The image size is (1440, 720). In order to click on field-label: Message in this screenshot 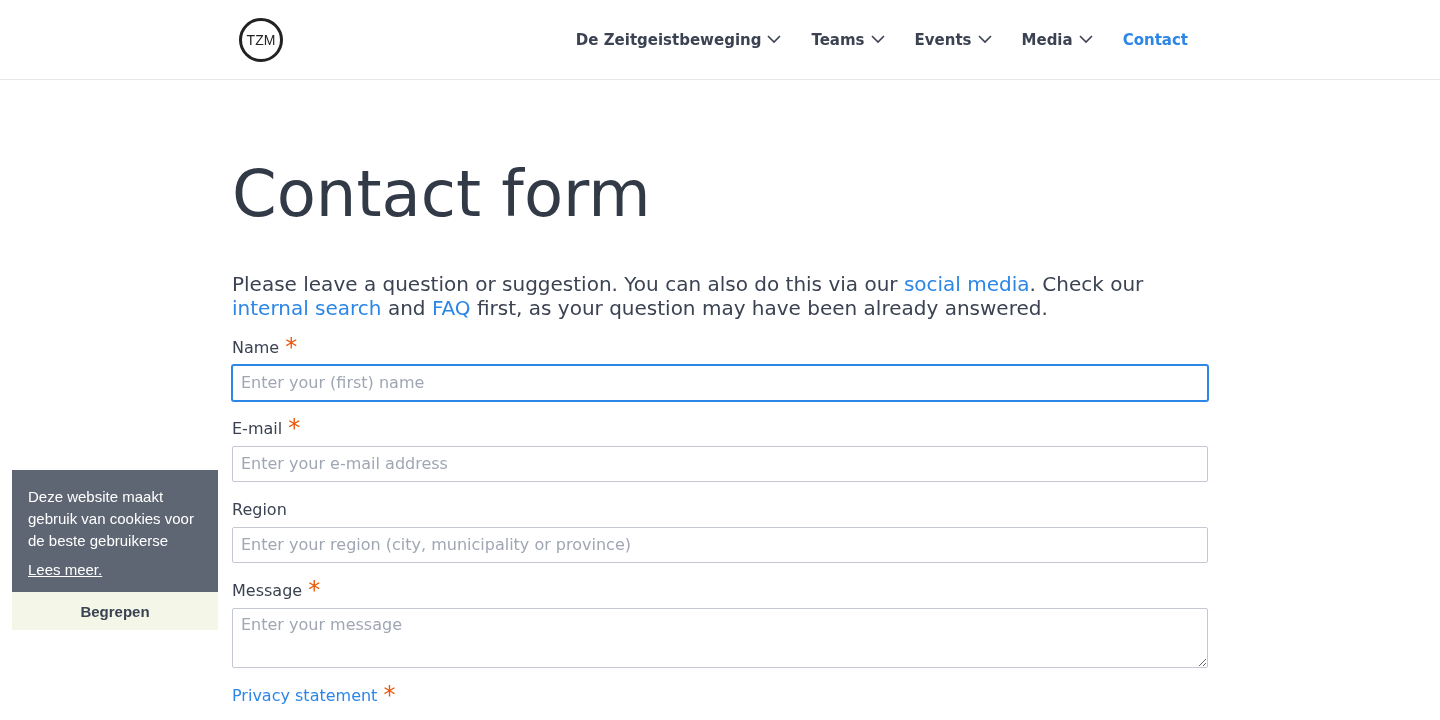, I will do `click(267, 590)`.